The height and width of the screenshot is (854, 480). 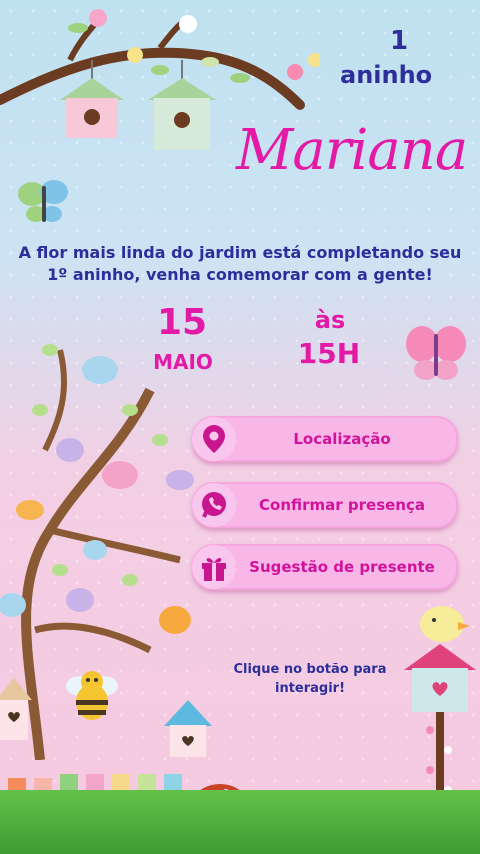 I want to click on event-hour: 15H, so click(x=329, y=353).